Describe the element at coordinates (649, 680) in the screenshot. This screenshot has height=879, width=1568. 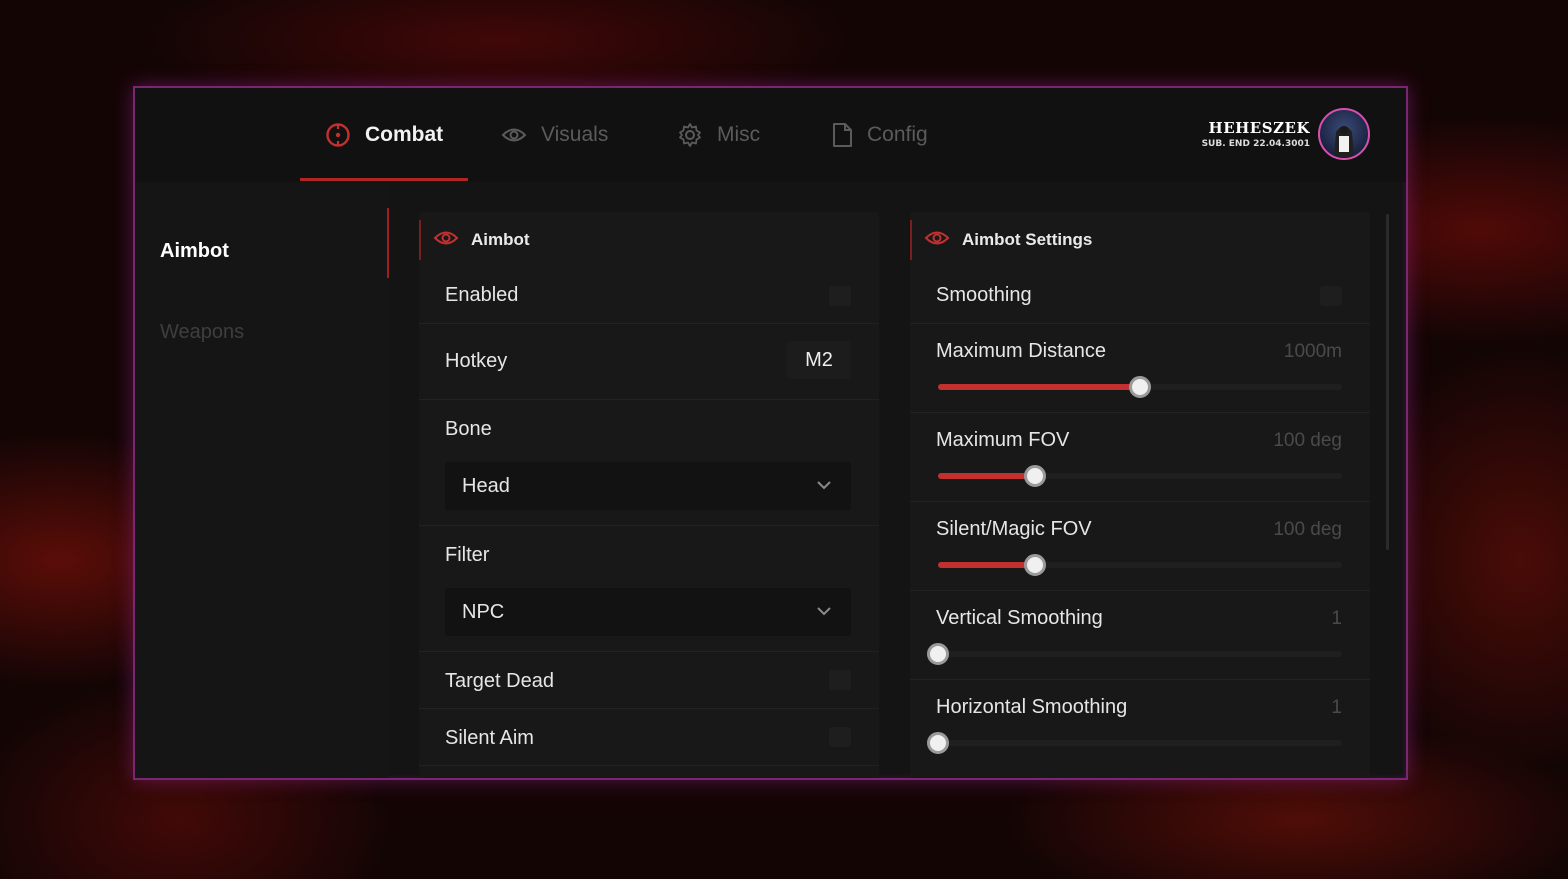
I see `target-dead-row: Target Dead` at that location.